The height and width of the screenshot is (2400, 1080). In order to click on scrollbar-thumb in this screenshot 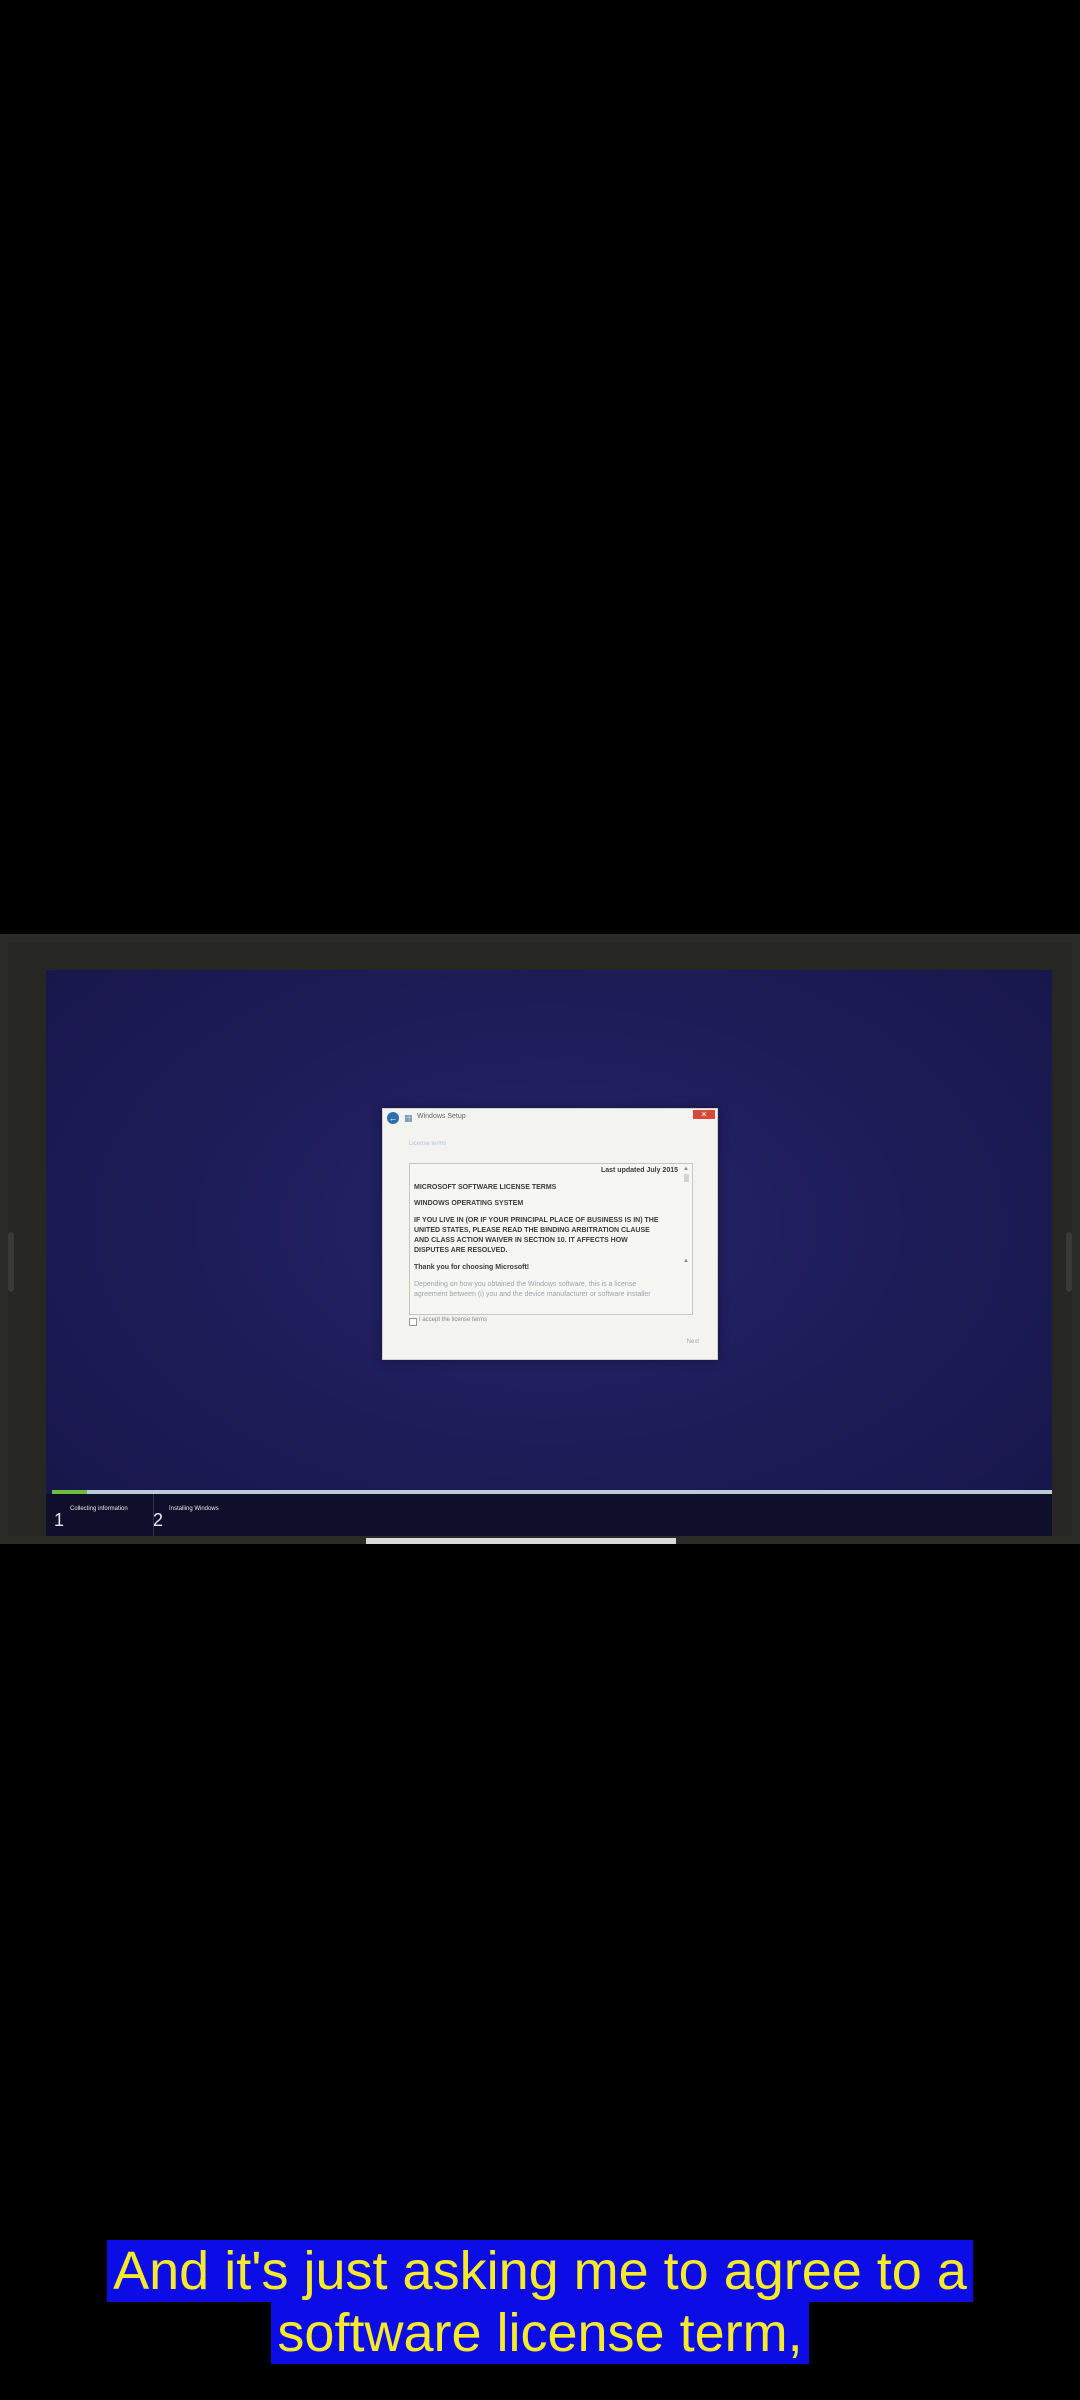, I will do `click(686, 1178)`.